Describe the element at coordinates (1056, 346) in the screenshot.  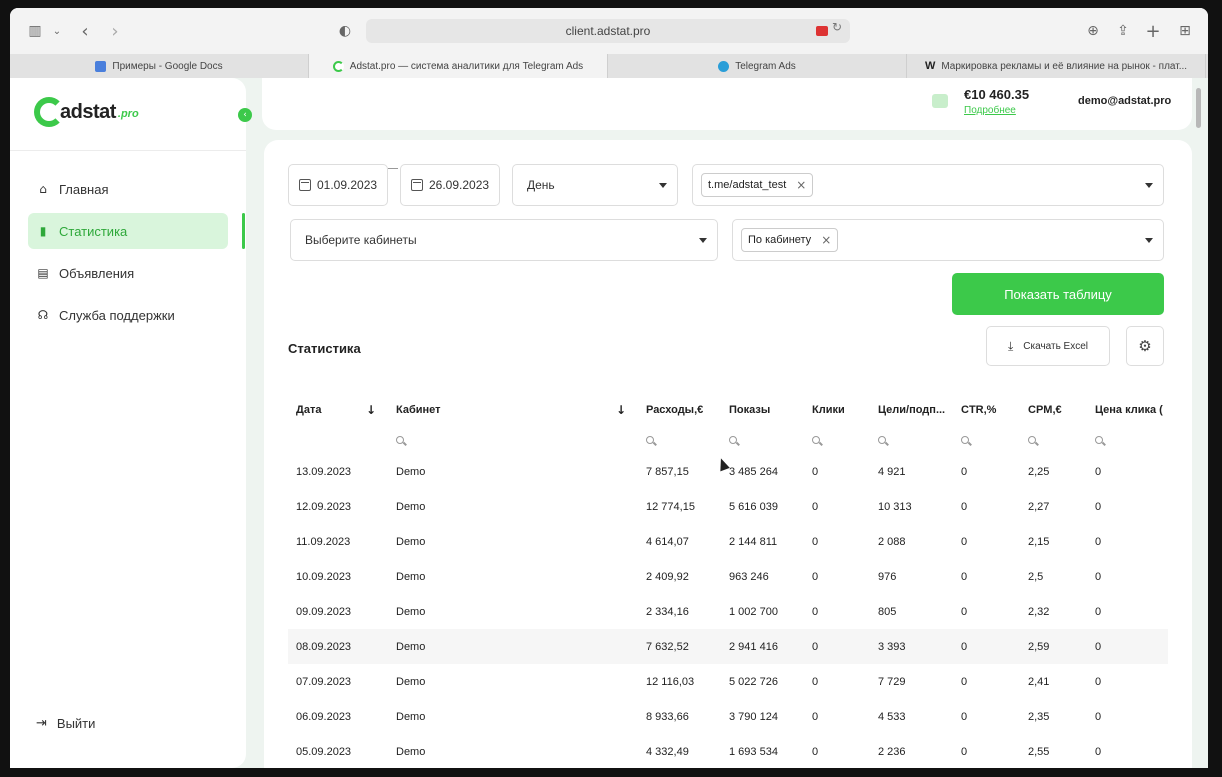
I see `download-excel-label: Скачать Excel` at that location.